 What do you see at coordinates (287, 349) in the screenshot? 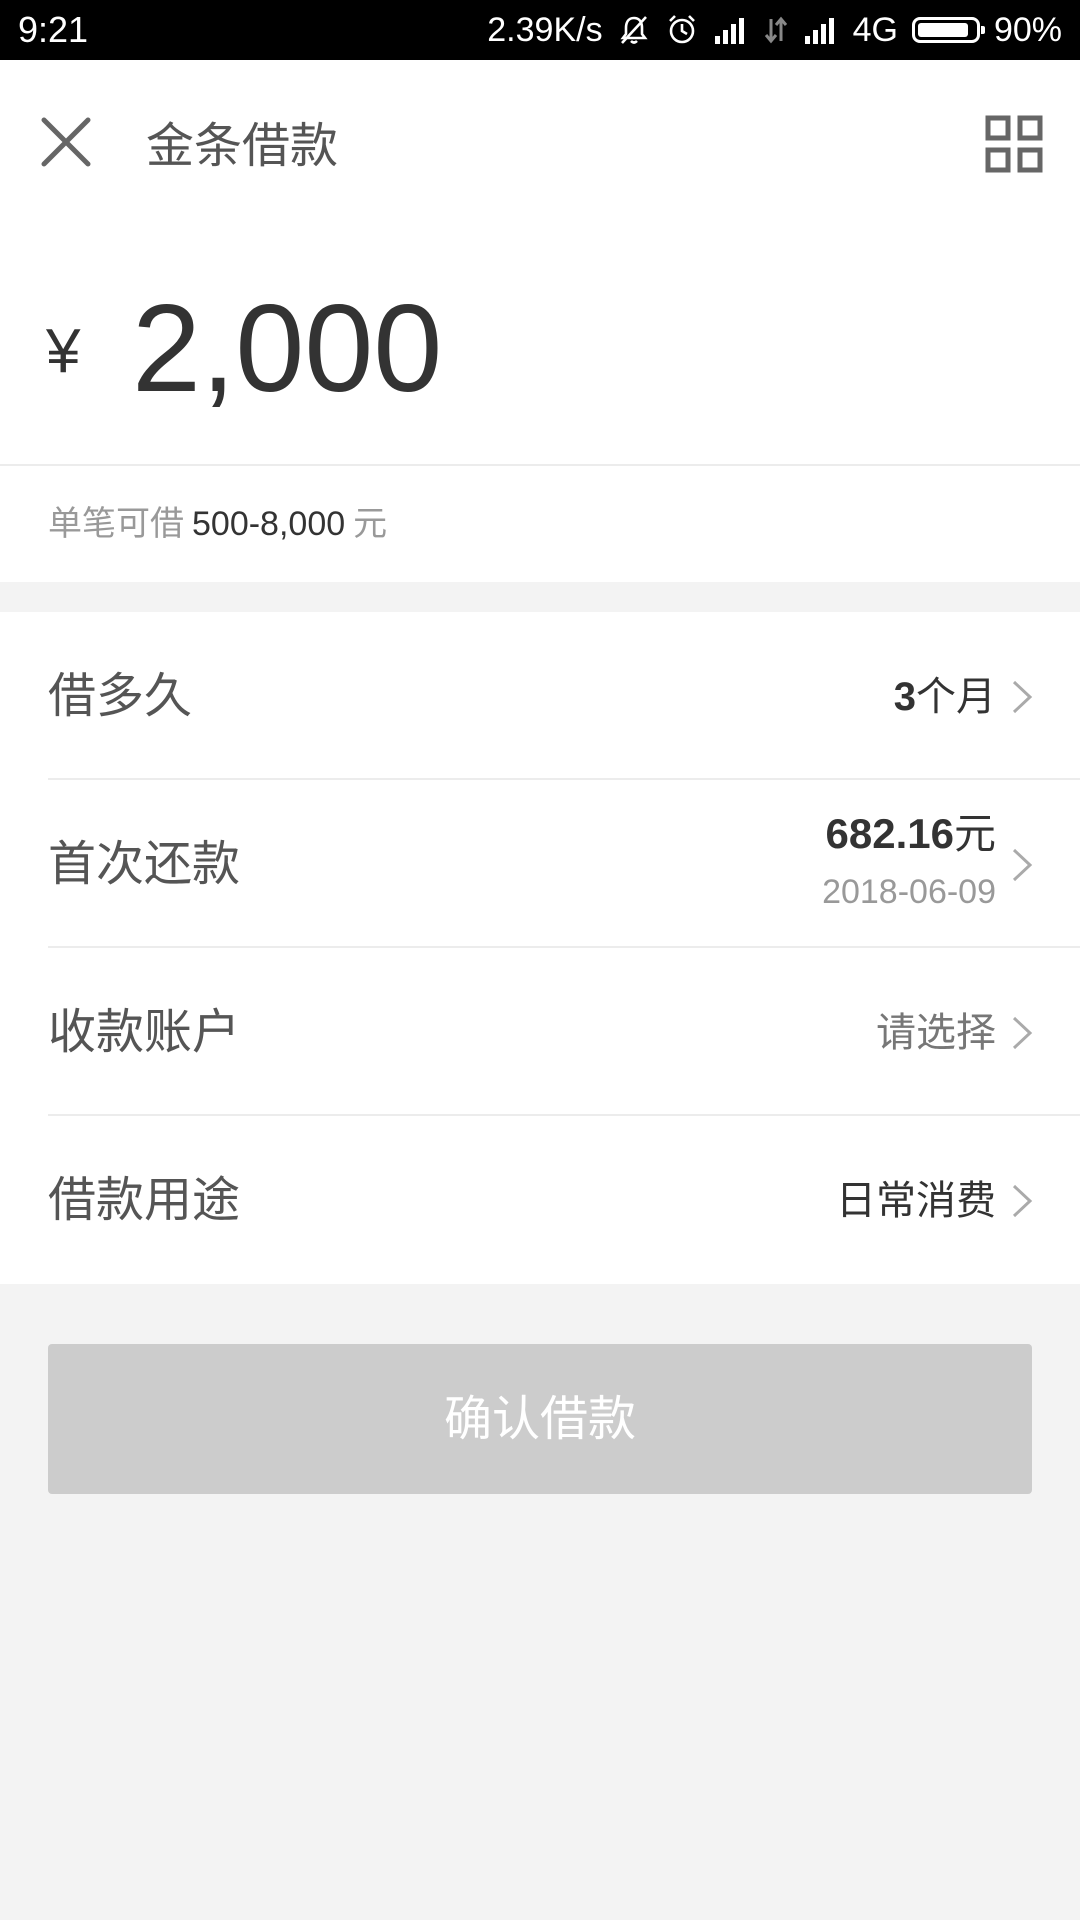
I see `amount-input: 2,000` at bounding box center [287, 349].